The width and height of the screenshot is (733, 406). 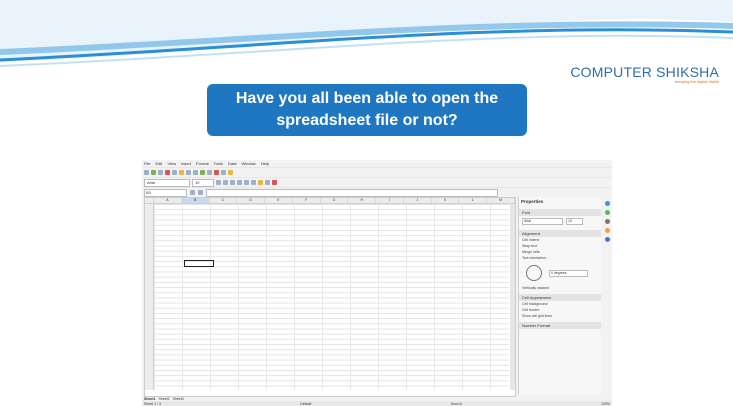 I want to click on align-left-icon, so click(x=239, y=182).